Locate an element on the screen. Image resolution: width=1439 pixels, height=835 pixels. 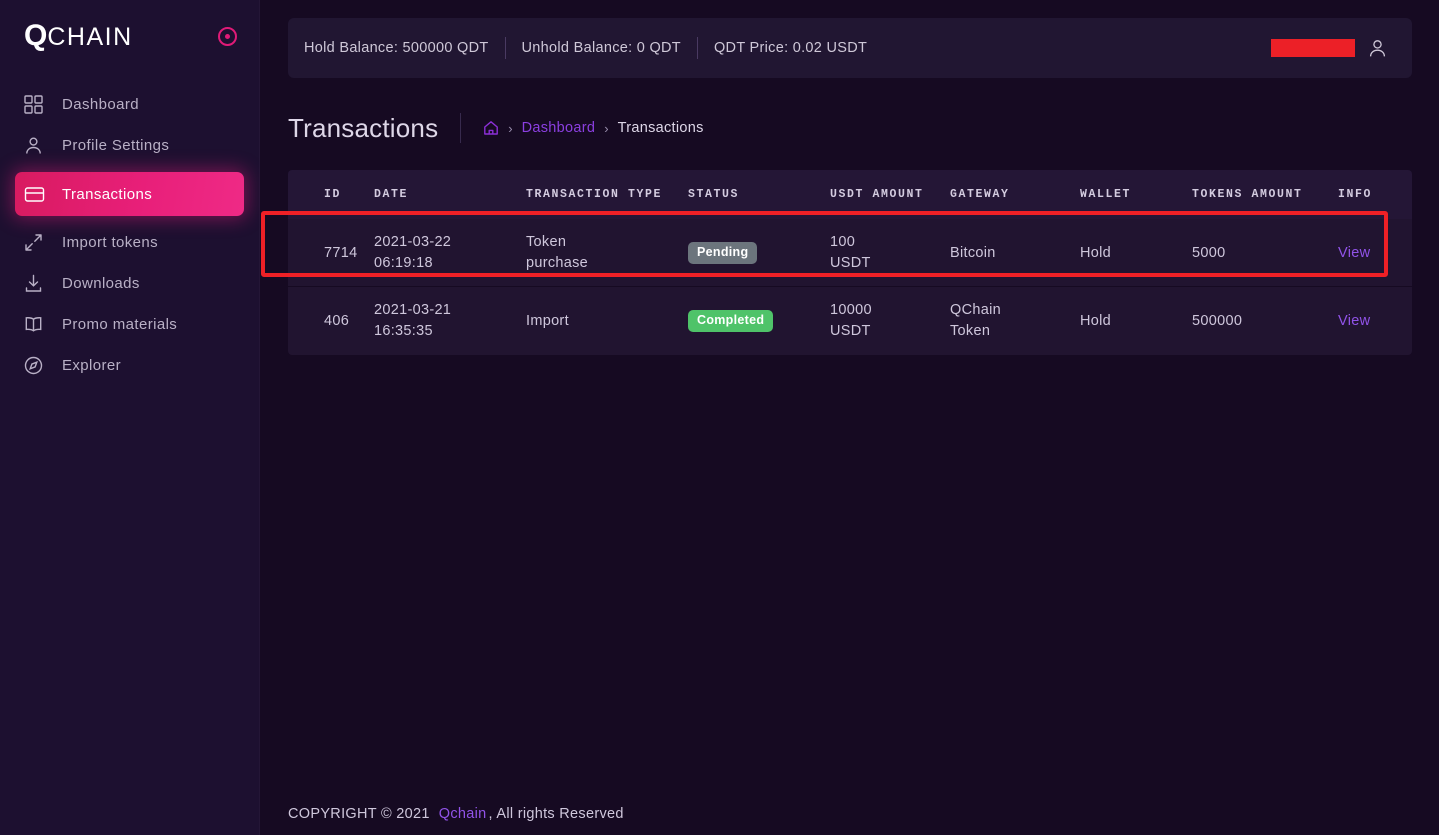
sidebar-item-dashboard: Dashboard is located at coordinates (129, 104).